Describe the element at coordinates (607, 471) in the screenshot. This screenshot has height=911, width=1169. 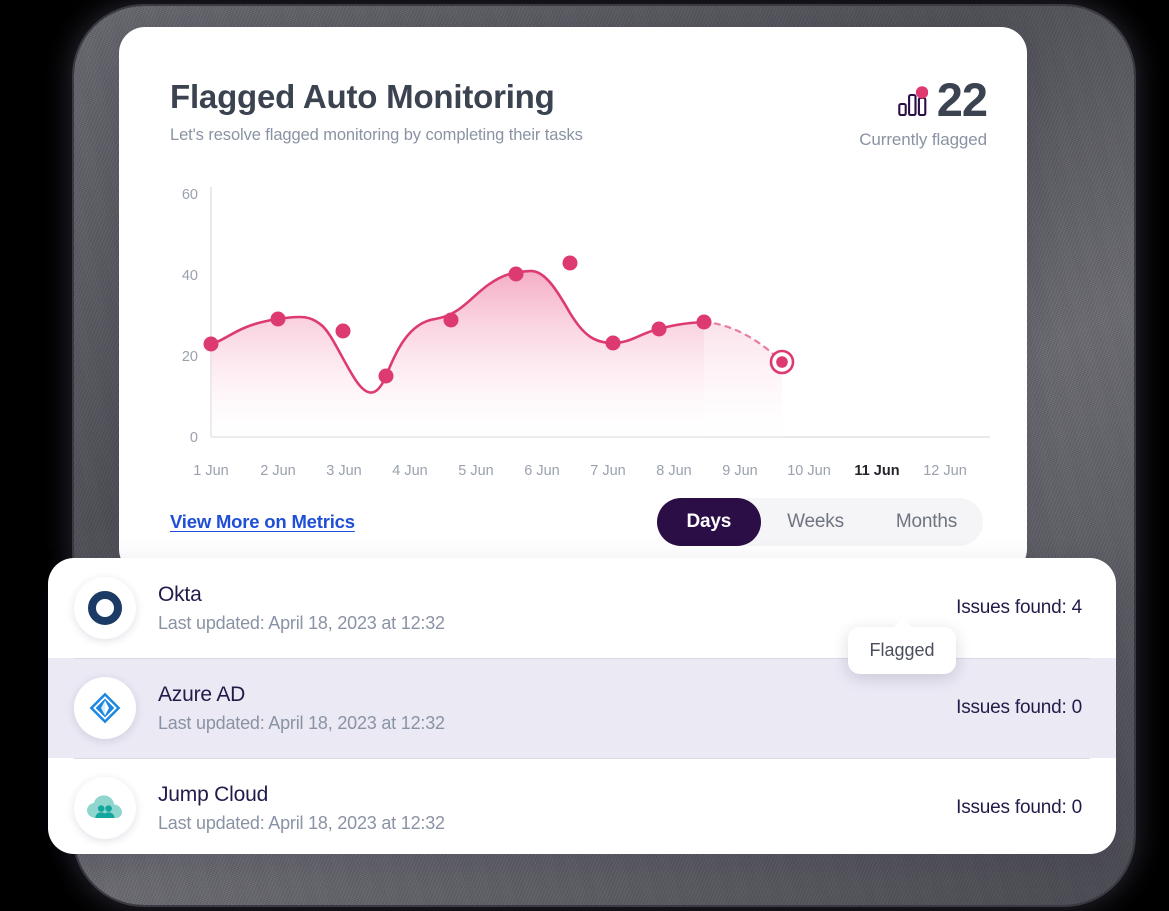
I see `x-tick-7-jun: 7 Jun` at that location.